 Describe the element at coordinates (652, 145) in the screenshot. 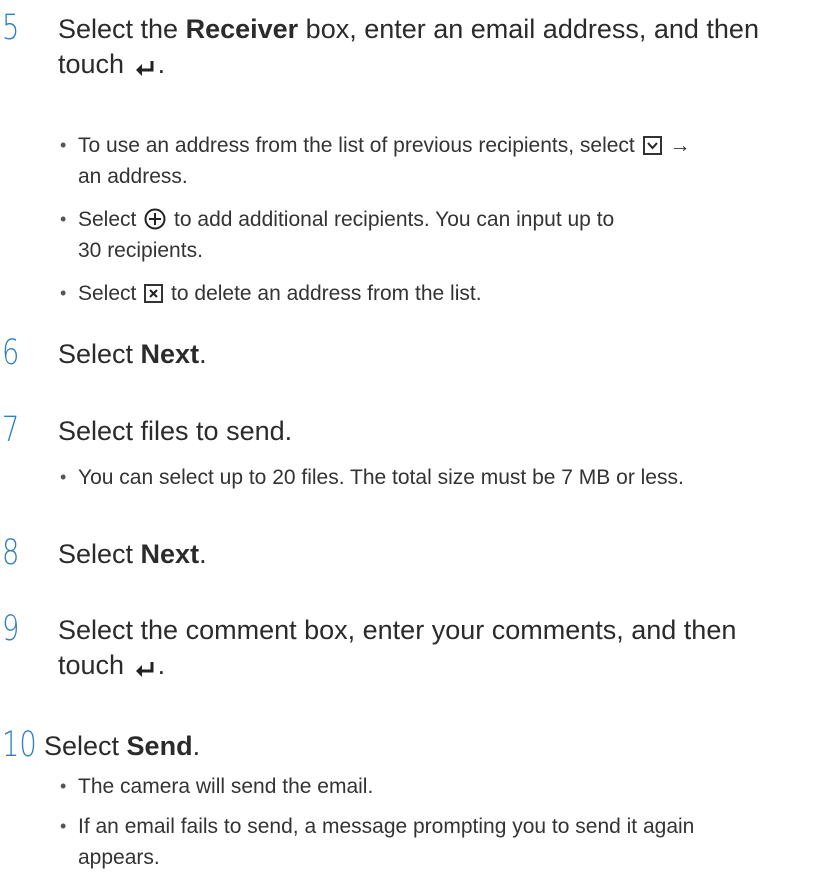

I see `dropdown-box-icon` at that location.